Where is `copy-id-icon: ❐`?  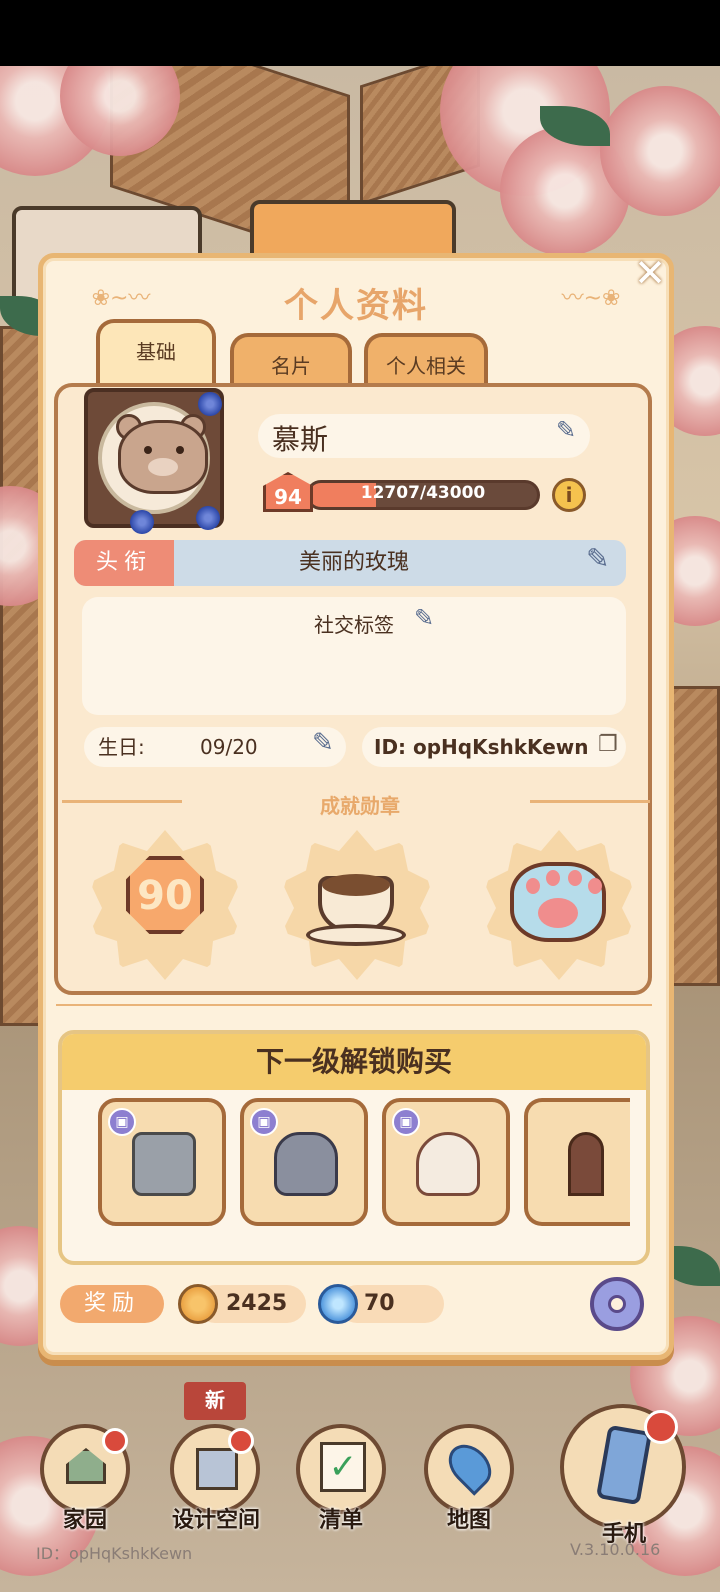
copy-id-icon: ❐ is located at coordinates (608, 744).